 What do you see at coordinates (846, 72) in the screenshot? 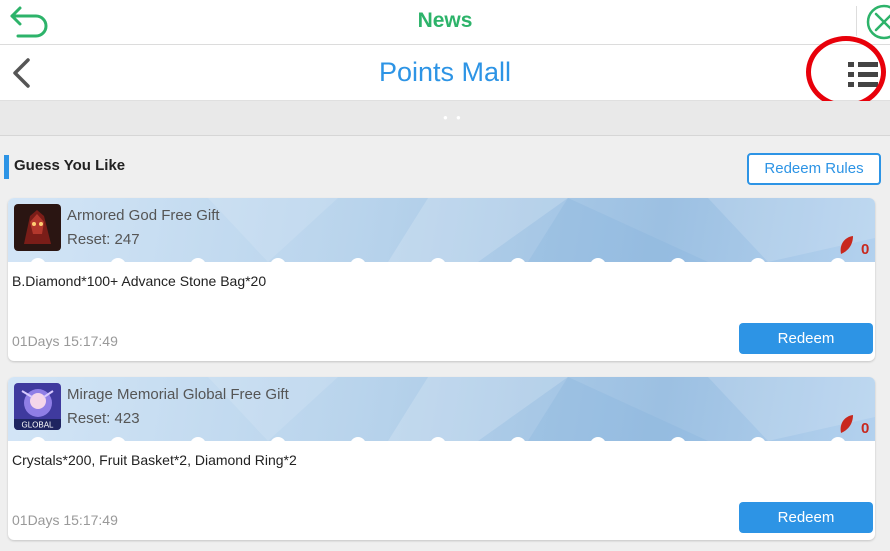
I see `highlight-circle` at bounding box center [846, 72].